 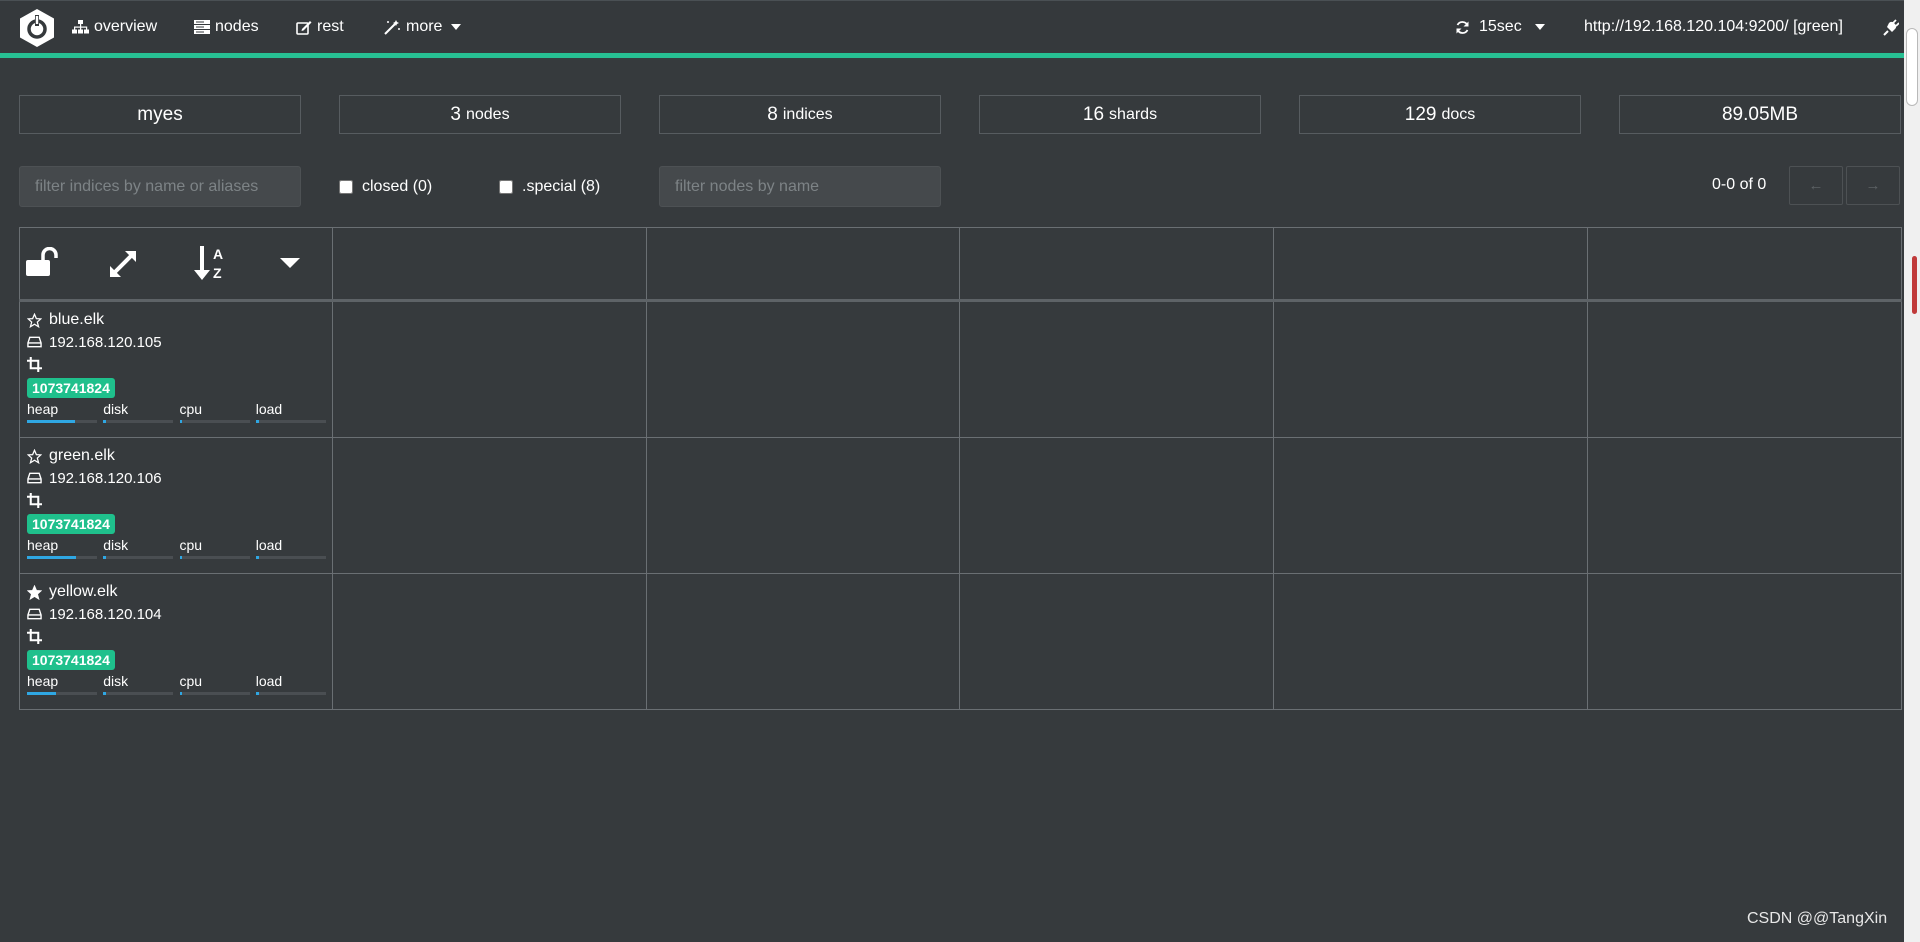 What do you see at coordinates (105, 478) in the screenshot?
I see `node-ip: 192.168.120.106` at bounding box center [105, 478].